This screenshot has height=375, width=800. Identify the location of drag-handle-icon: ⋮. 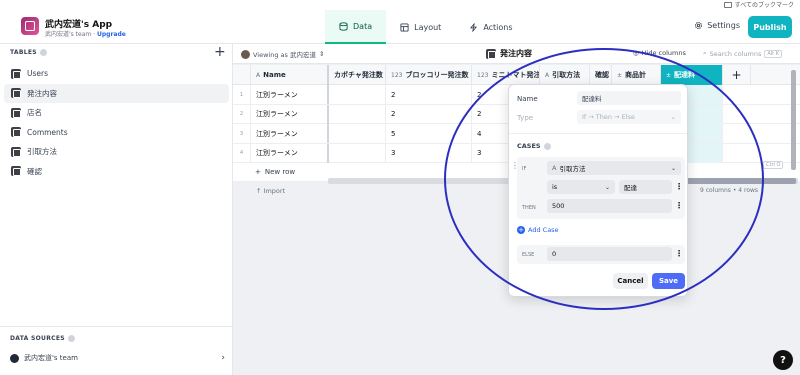
(515, 165).